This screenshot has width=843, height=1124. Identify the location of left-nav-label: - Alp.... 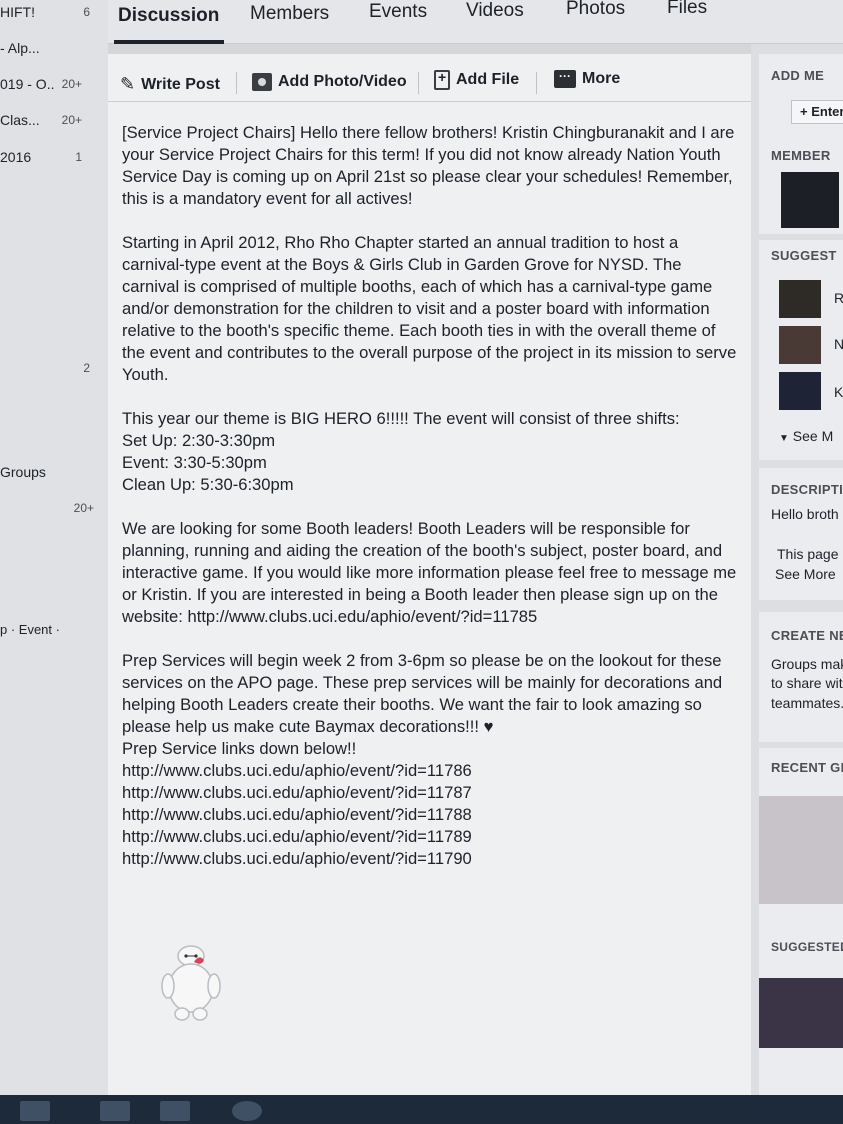
(20, 48).